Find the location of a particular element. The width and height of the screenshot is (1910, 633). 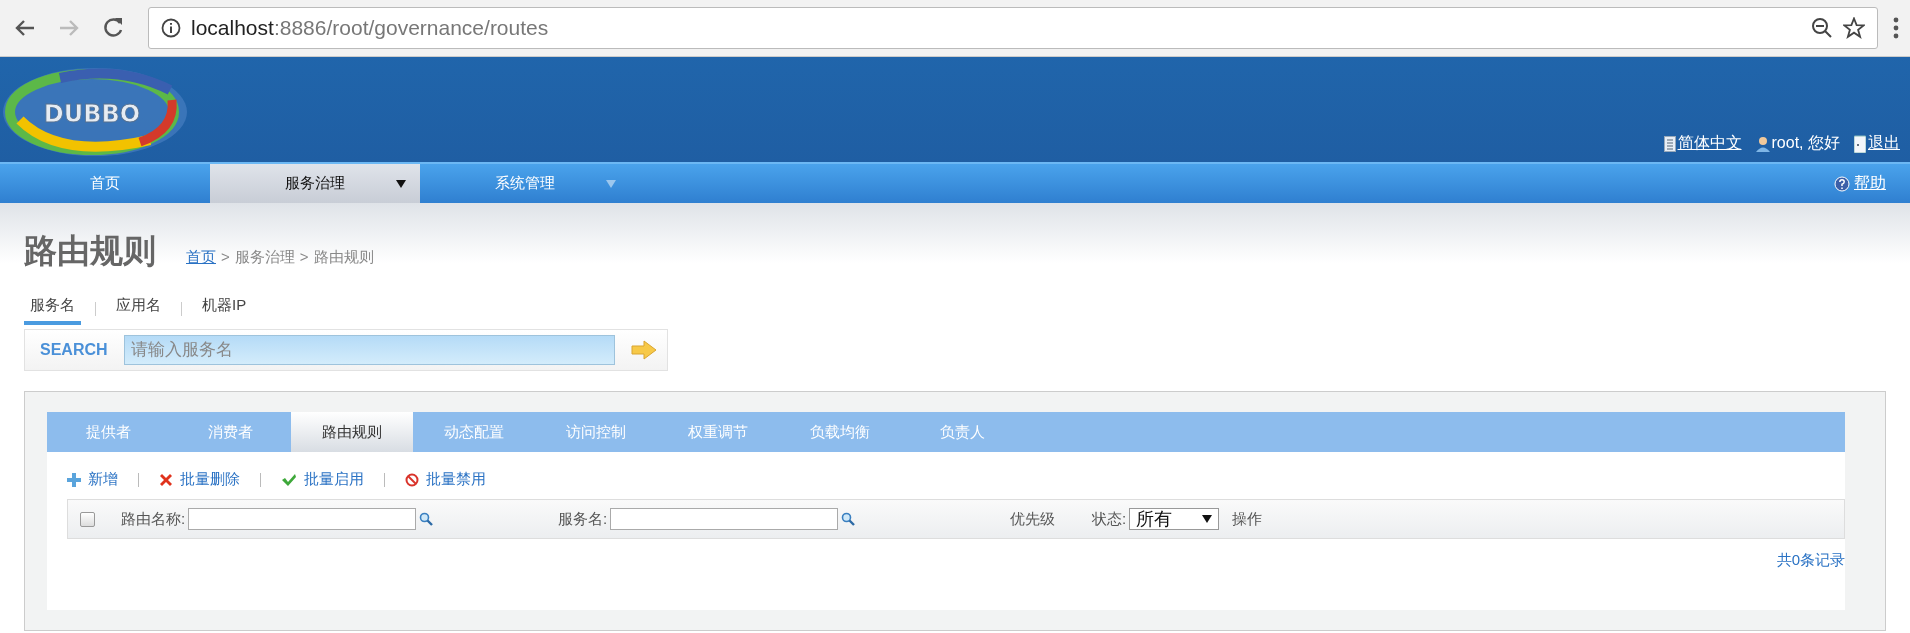

help-icon is located at coordinates (1842, 183).